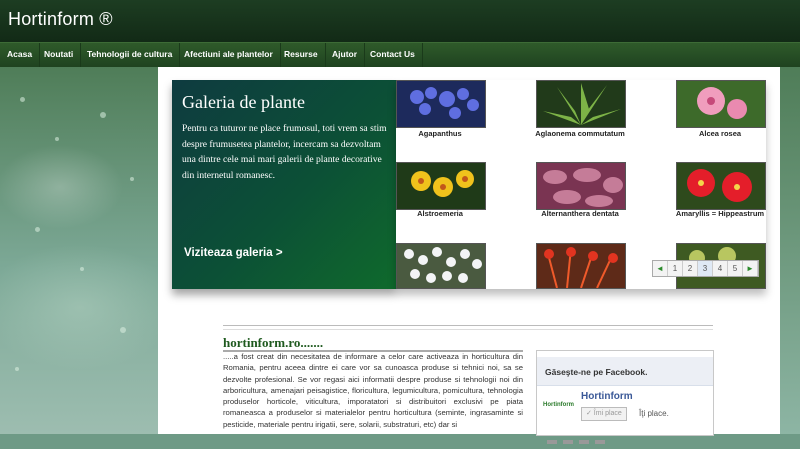  What do you see at coordinates (607, 396) in the screenshot?
I see `facebook-page-link: Hortinform` at bounding box center [607, 396].